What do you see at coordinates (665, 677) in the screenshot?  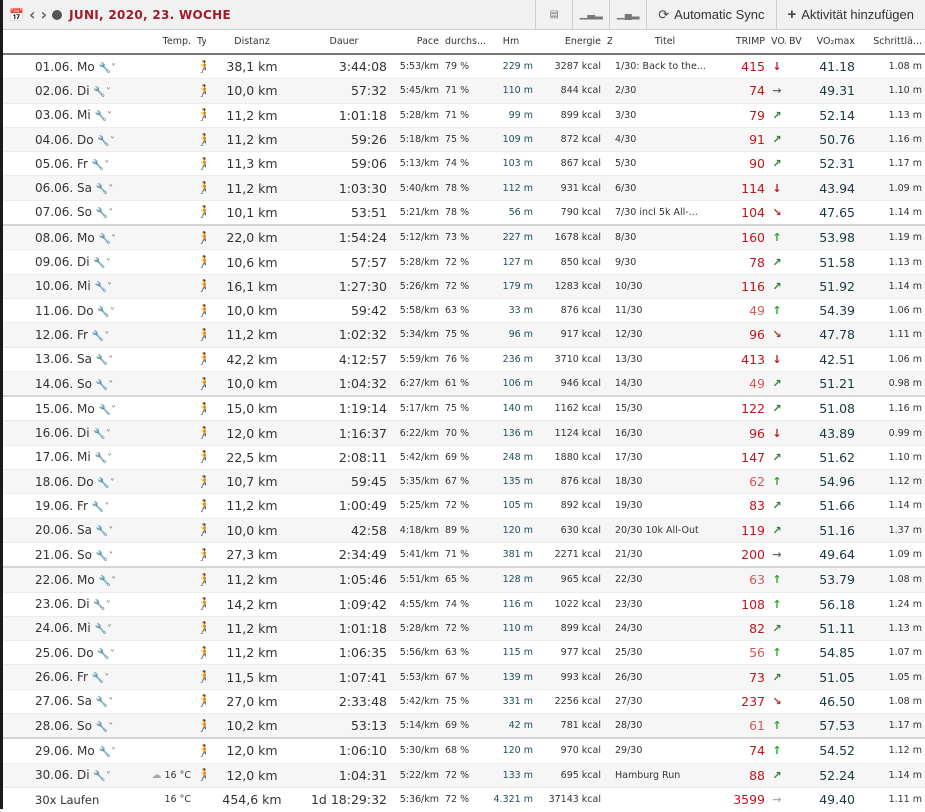 I see `title-cell: 26/30` at bounding box center [665, 677].